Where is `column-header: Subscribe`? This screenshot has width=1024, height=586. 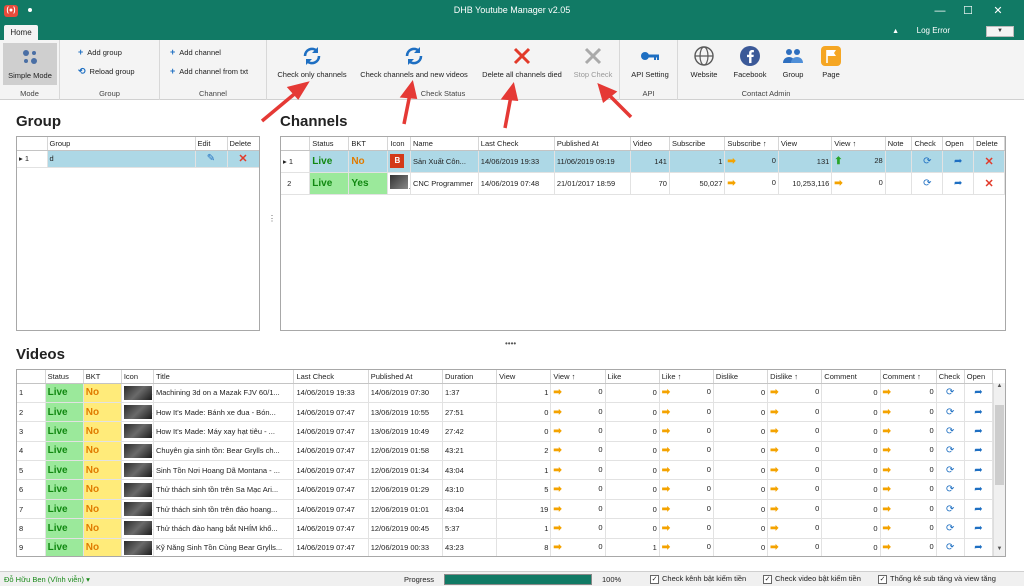 column-header: Subscribe is located at coordinates (697, 144).